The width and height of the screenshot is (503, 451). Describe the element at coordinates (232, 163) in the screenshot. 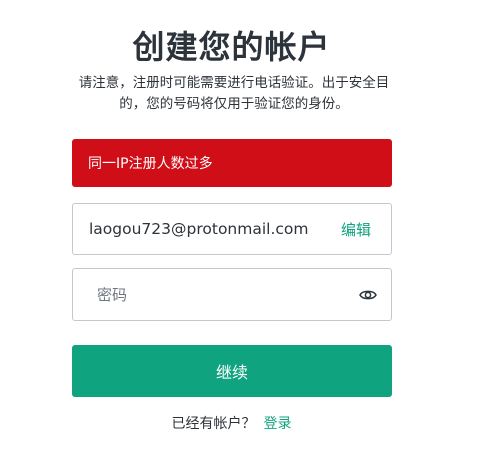

I see `error-banner: 同一IP注册人数过多` at that location.